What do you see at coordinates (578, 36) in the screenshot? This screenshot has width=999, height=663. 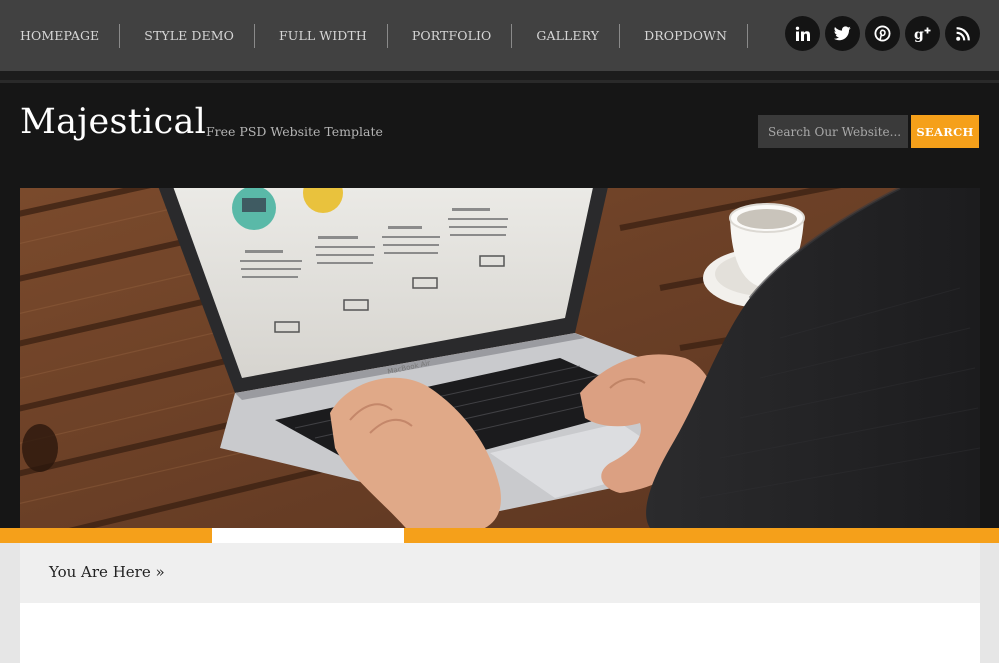 I see `nav-item-gallery: GALLERY` at bounding box center [578, 36].